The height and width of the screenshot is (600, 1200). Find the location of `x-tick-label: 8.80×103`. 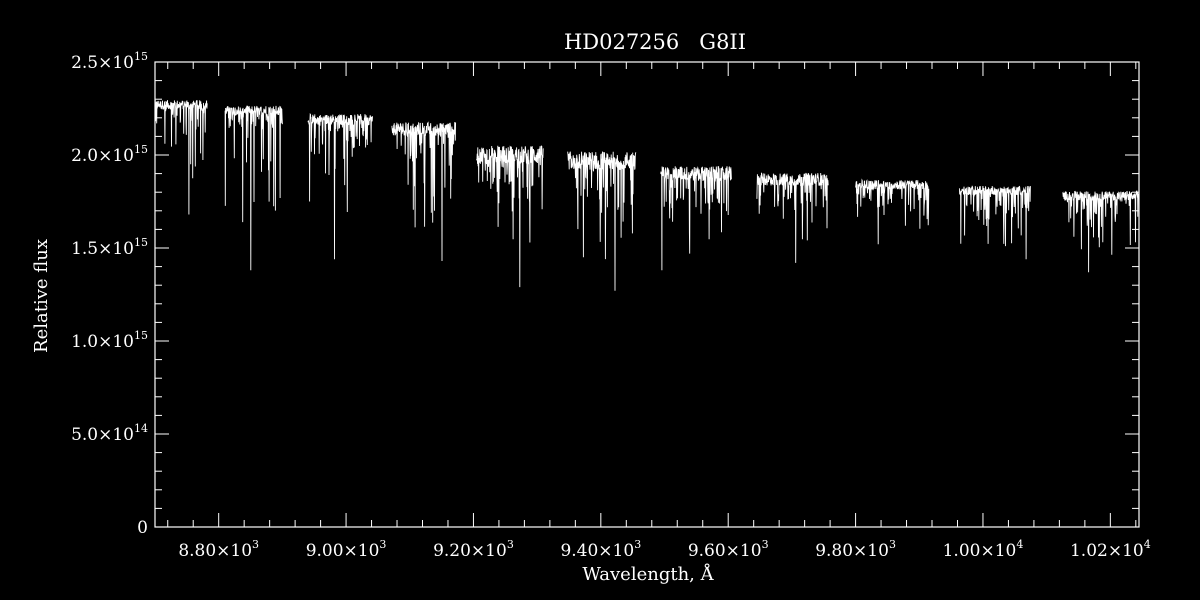

x-tick-label: 8.80×103 is located at coordinates (218, 549).